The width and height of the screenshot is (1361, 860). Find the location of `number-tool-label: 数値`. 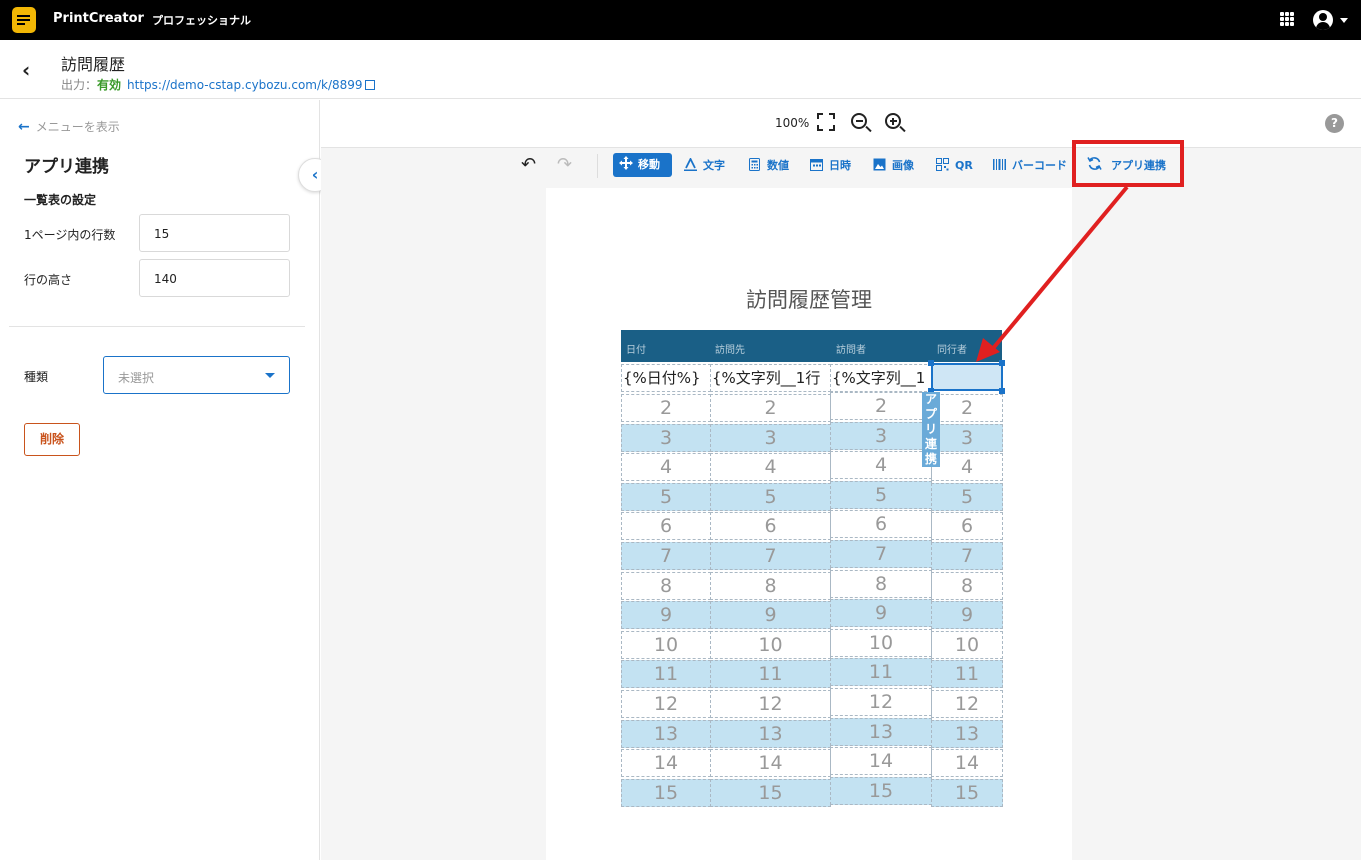

number-tool-label: 数値 is located at coordinates (778, 165).